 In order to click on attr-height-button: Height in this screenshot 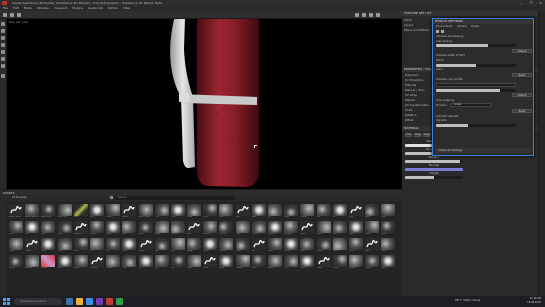, I will do `click(418, 135)`.